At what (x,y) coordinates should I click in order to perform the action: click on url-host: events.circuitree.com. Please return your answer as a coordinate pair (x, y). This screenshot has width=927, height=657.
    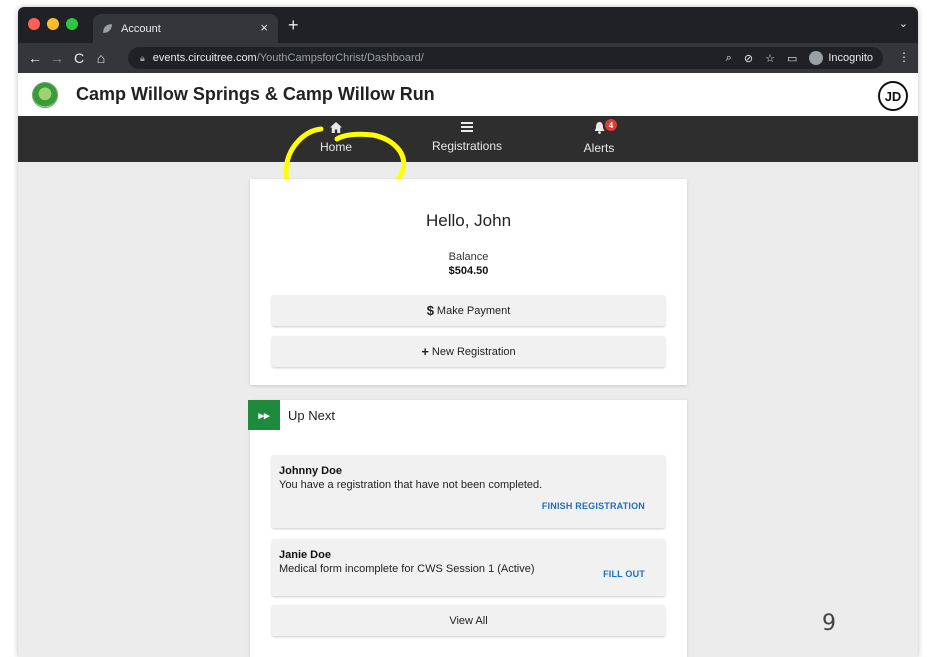
    Looking at the image, I should click on (204, 58).